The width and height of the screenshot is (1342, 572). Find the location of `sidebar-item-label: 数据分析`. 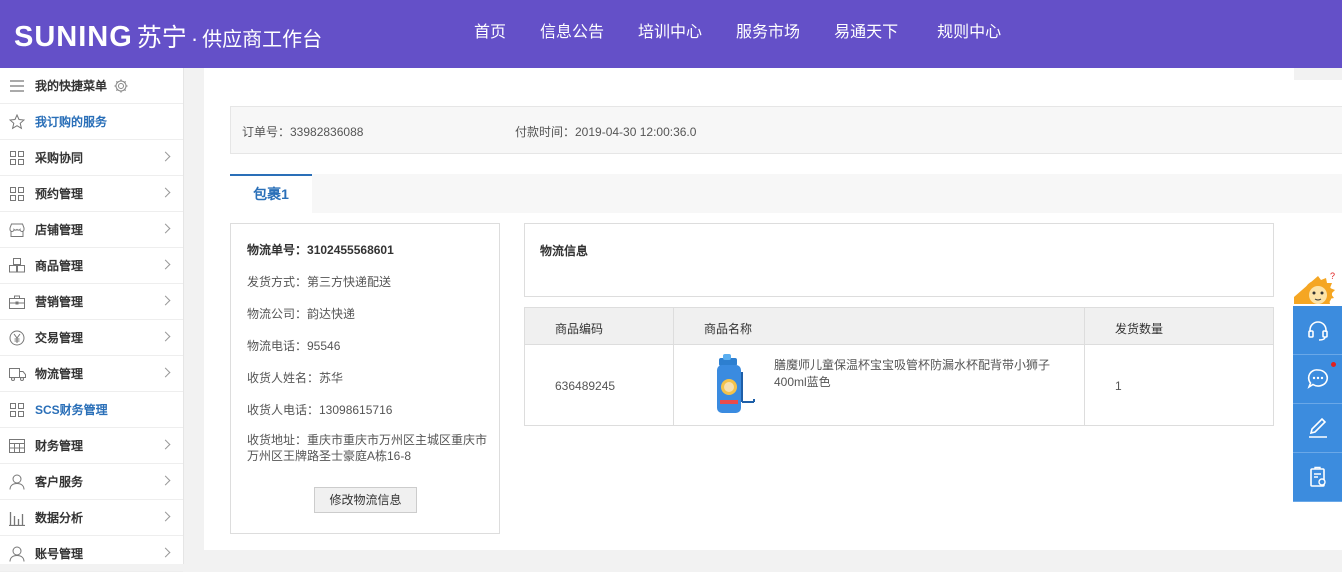

sidebar-item-label: 数据分析 is located at coordinates (59, 518).